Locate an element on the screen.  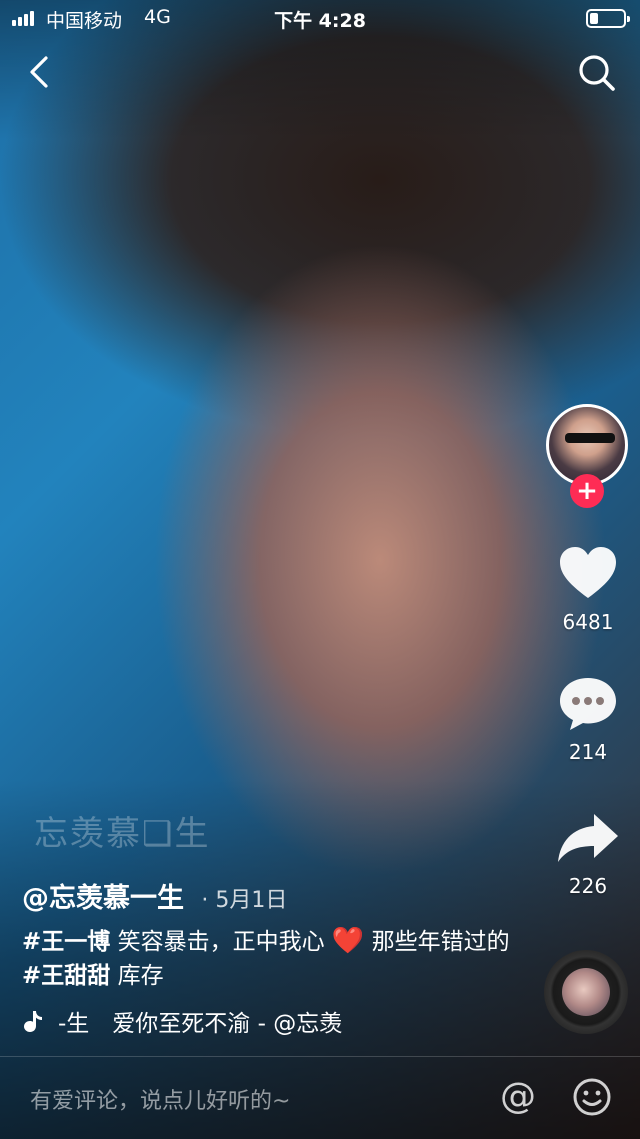
heart-icon is located at coordinates (588, 572).